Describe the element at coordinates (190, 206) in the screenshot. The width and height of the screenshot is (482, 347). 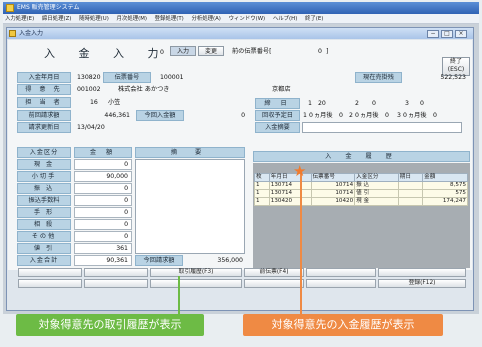
I see `payment-note-area` at that location.